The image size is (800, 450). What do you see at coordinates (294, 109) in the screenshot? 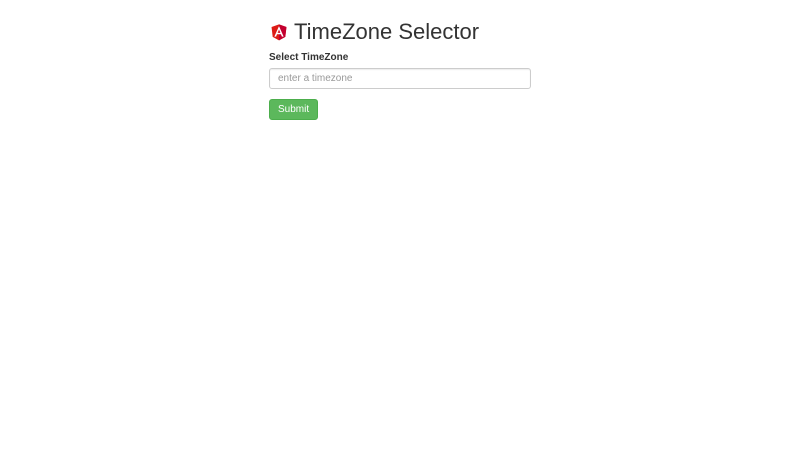
I see `submit-button: Submit` at bounding box center [294, 109].